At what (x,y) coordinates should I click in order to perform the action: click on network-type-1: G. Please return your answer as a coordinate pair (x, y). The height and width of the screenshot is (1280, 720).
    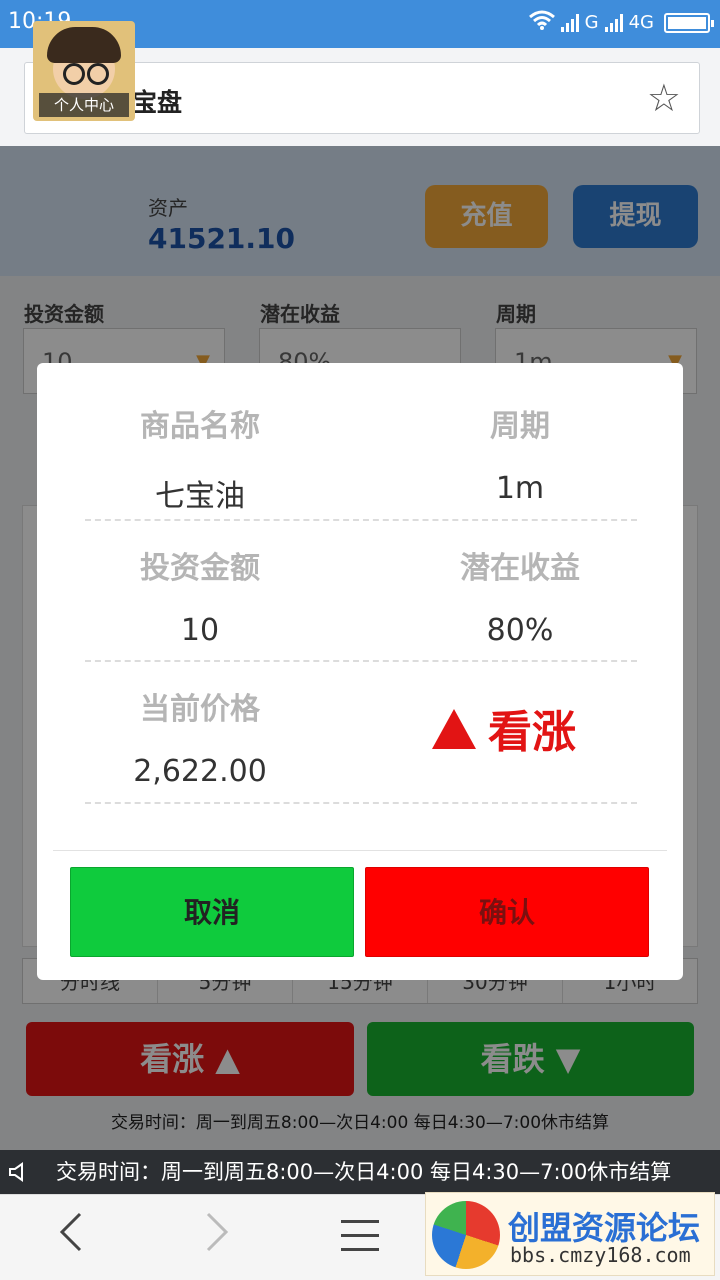
    Looking at the image, I should click on (591, 22).